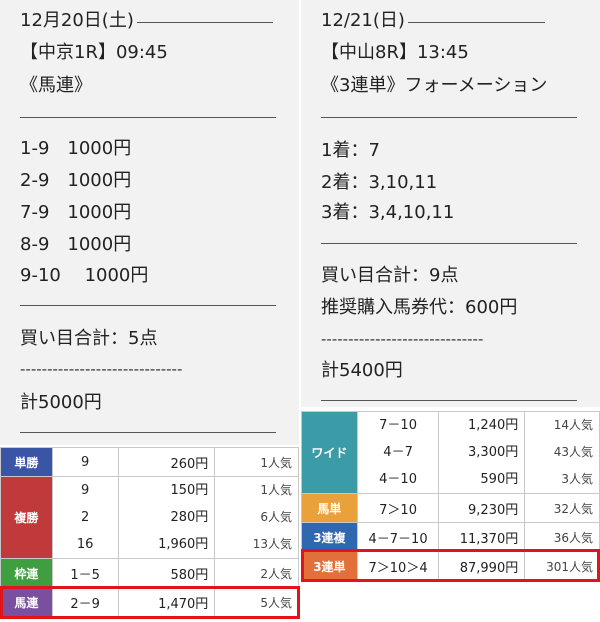  Describe the element at coordinates (329, 508) in the screenshot. I see `umatan-label: 馬単` at that location.